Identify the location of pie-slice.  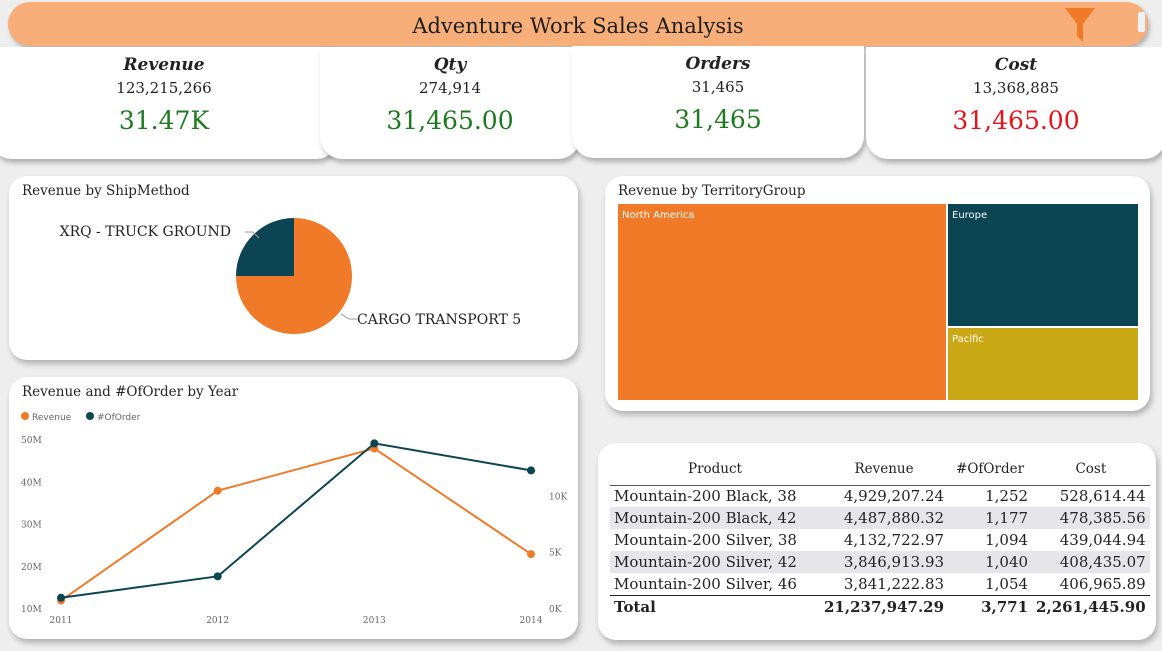
(265, 247).